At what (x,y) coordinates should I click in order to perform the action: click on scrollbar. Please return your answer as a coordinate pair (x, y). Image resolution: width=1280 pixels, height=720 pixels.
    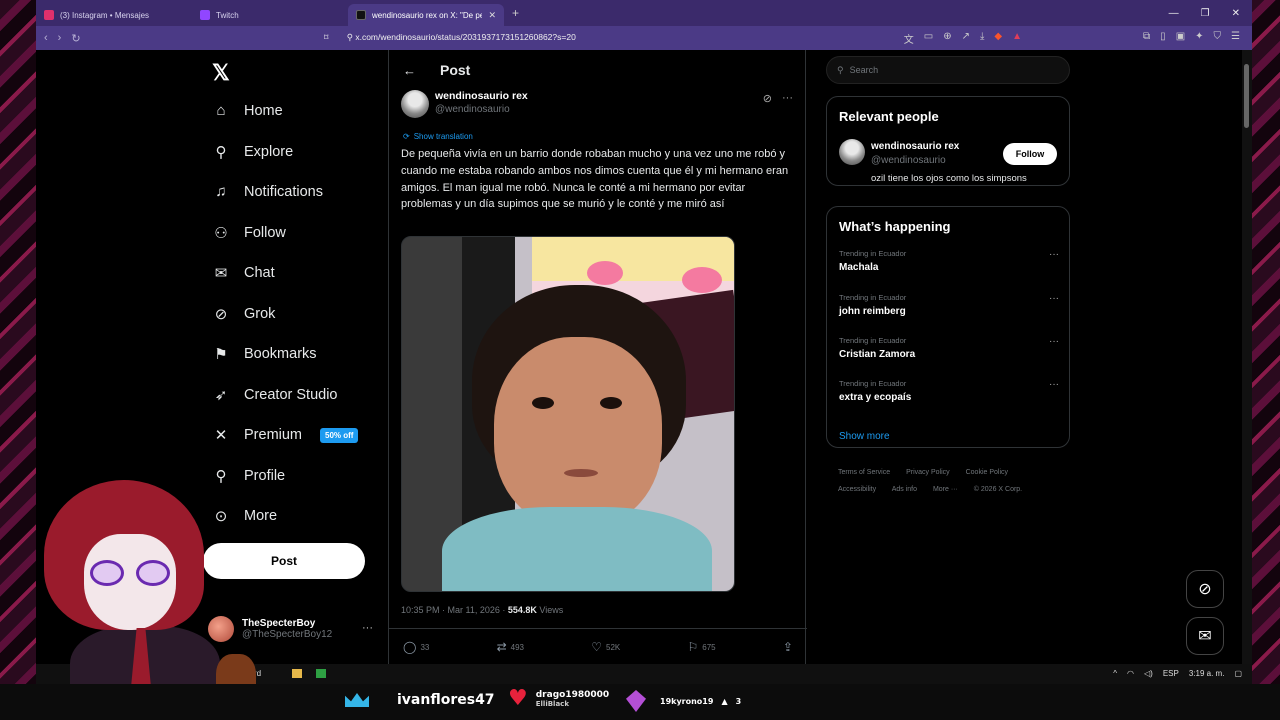
    Looking at the image, I should click on (1247, 357).